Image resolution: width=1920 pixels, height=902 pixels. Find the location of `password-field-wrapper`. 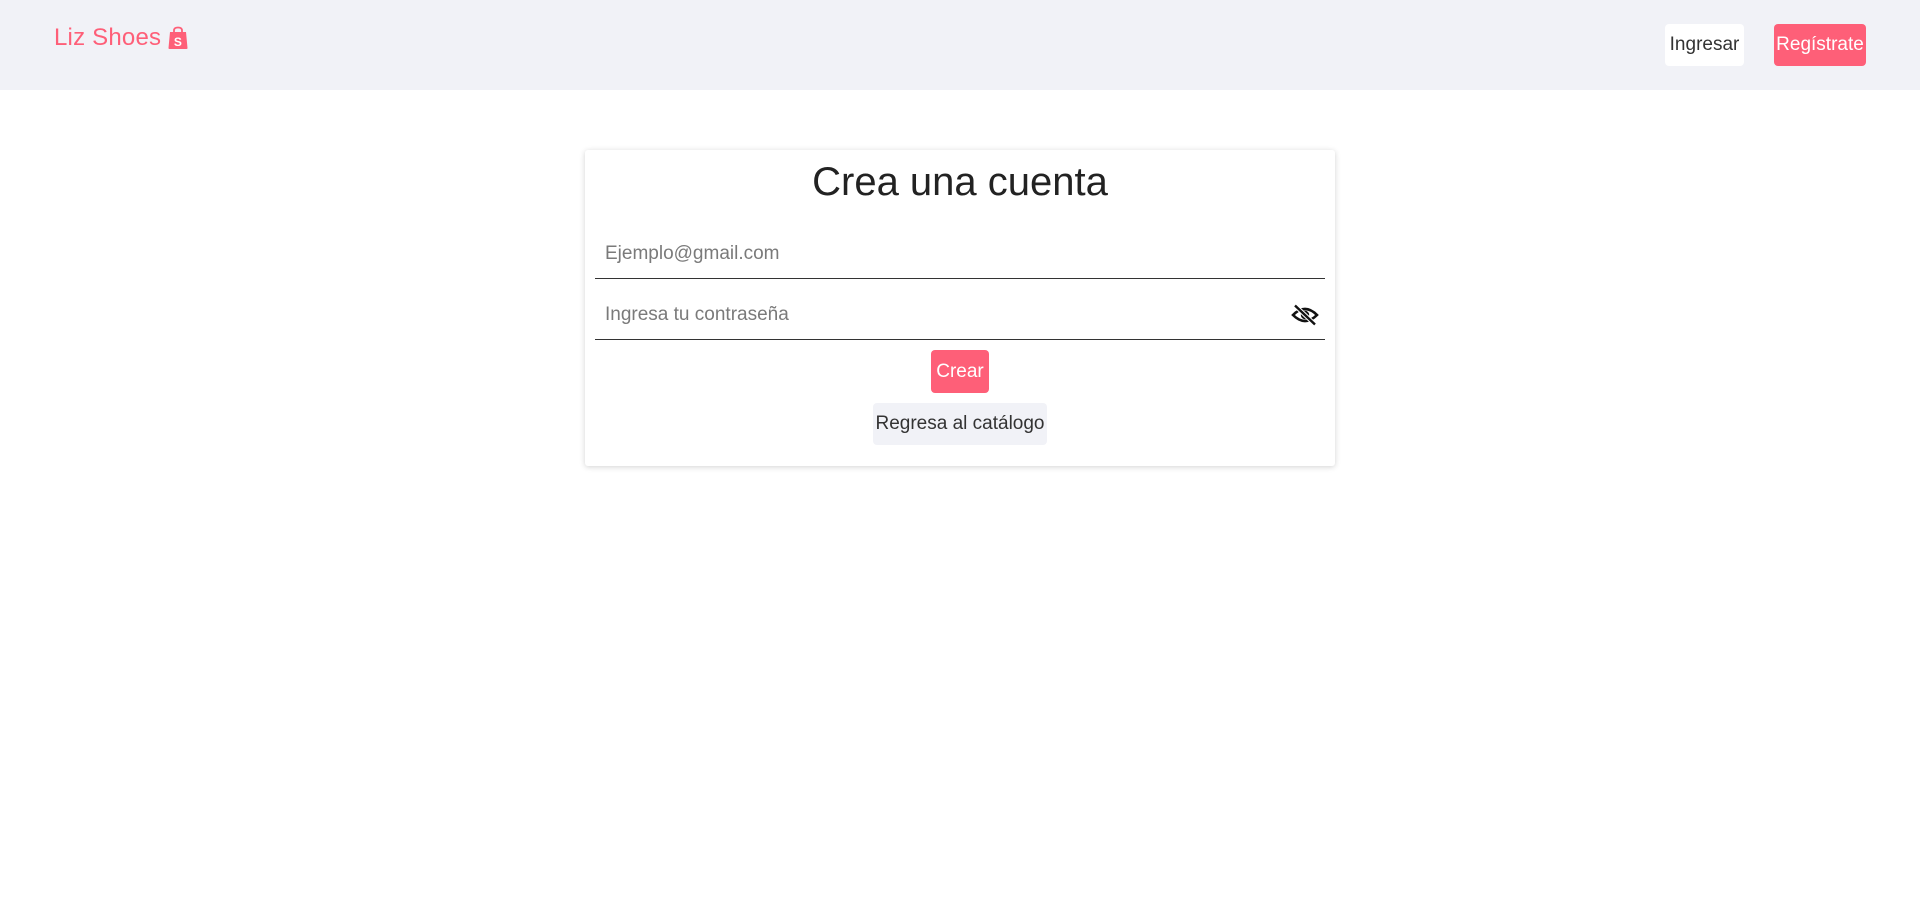

password-field-wrapper is located at coordinates (960, 315).